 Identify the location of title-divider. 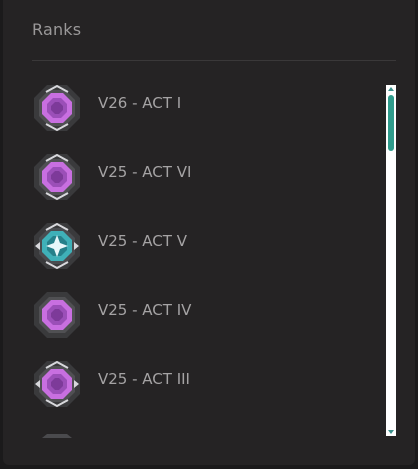
(214, 60).